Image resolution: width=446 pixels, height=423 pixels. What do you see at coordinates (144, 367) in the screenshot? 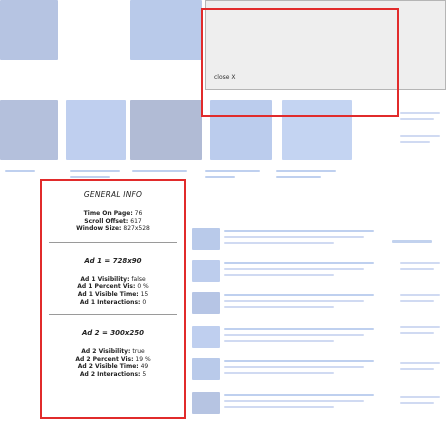
I see `ad-2-visible-time-value: 49` at bounding box center [144, 367].